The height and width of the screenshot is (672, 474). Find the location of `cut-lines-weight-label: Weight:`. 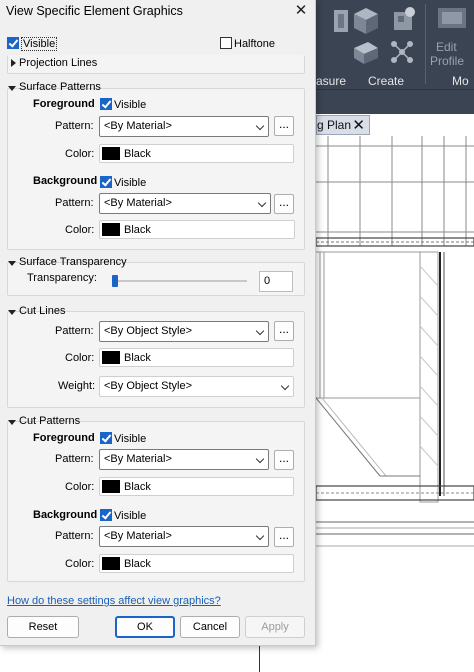

cut-lines-weight-label: Weight: is located at coordinates (77, 386).